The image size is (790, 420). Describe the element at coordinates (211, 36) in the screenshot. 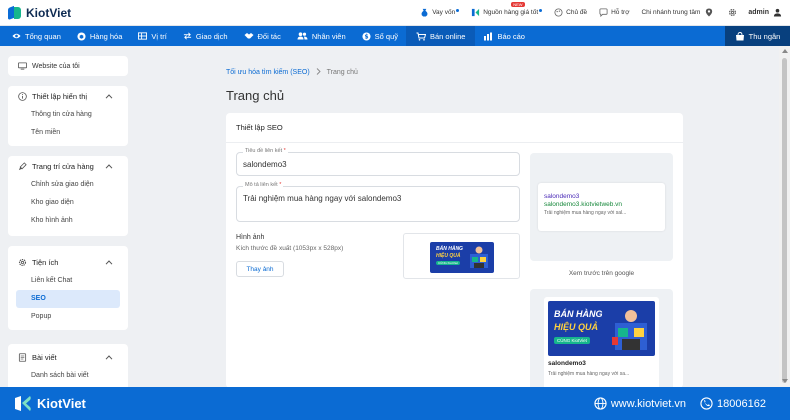

I see `nav-label: Giao dịch` at that location.